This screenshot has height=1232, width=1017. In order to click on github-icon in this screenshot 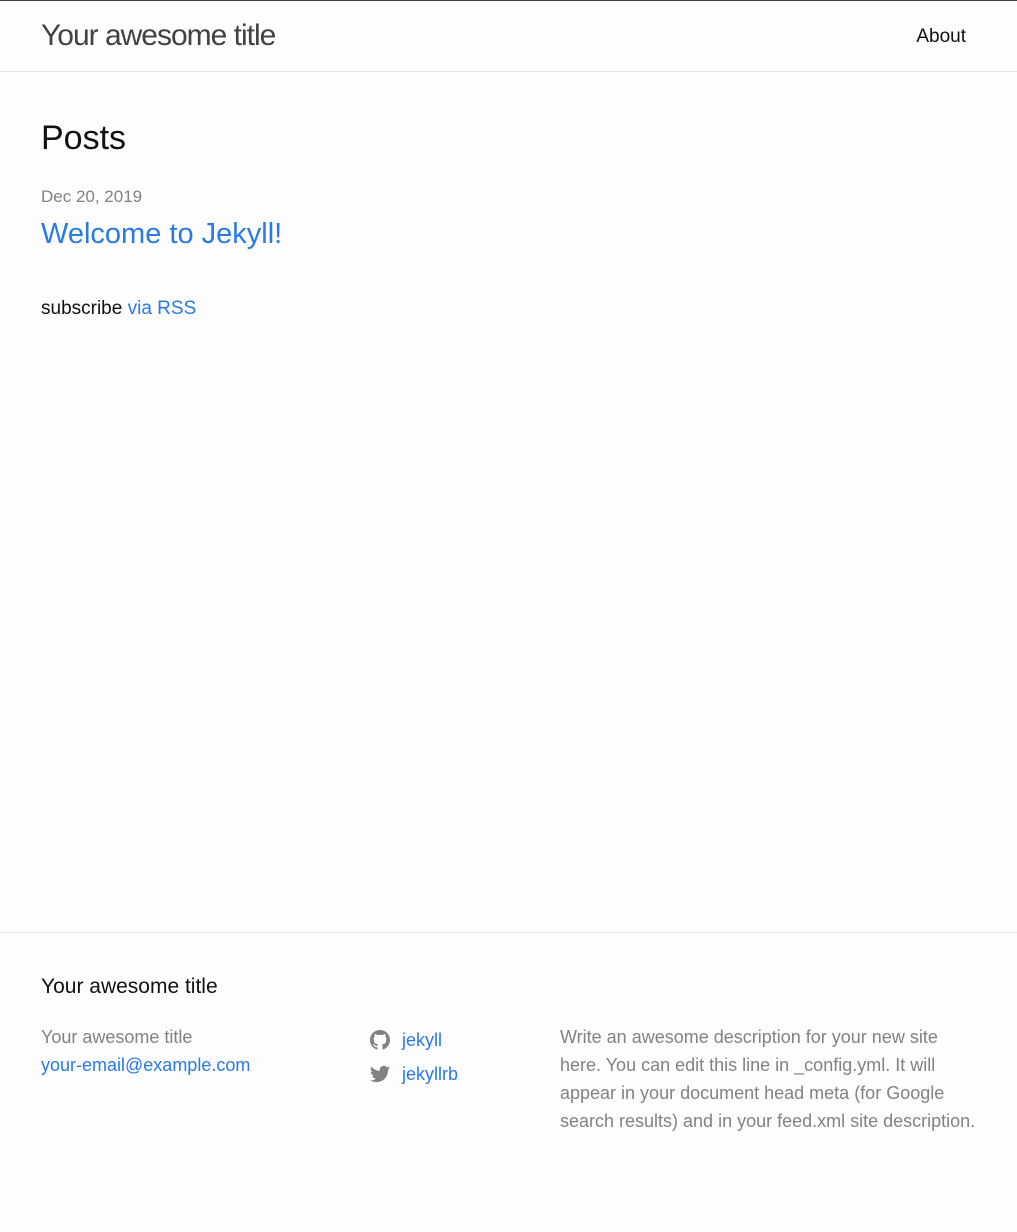, I will do `click(380, 1040)`.